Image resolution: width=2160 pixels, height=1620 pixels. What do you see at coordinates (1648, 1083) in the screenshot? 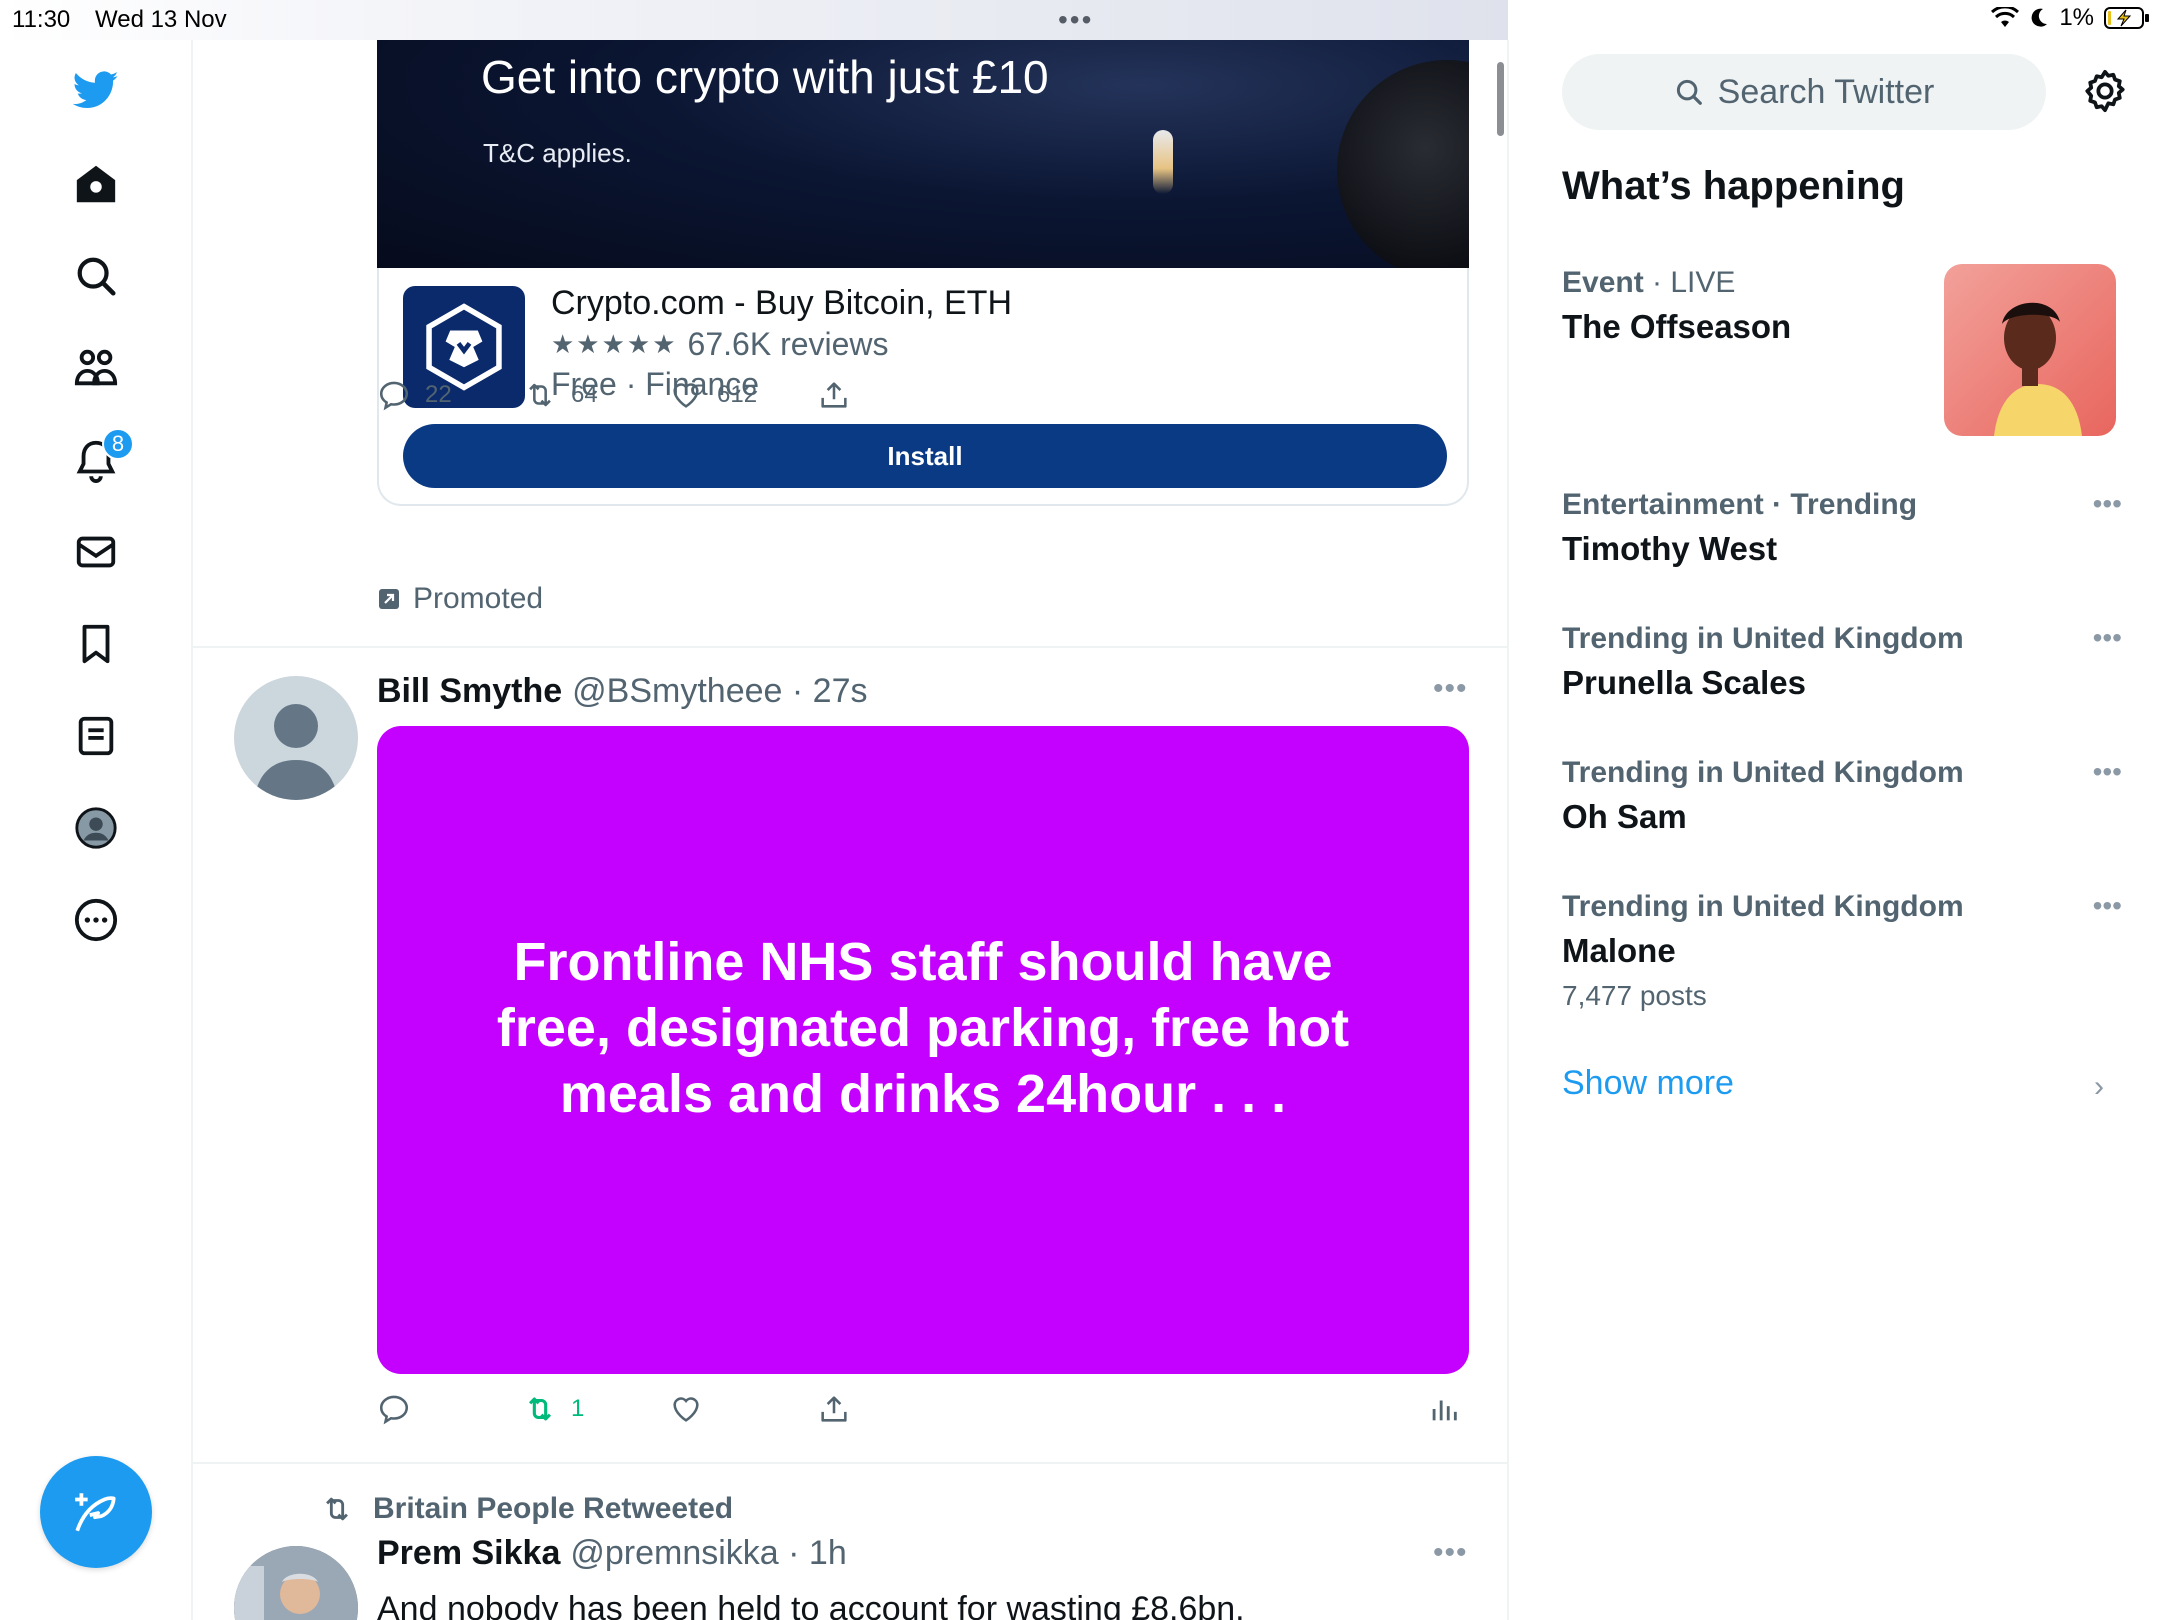
I see `show-more-link: Show more` at bounding box center [1648, 1083].